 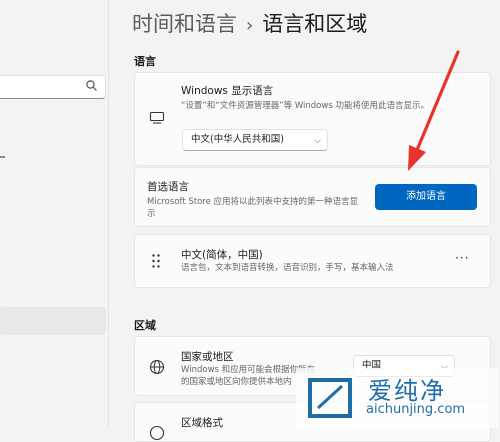 What do you see at coordinates (253, 208) in the screenshot?
I see `preferred-language-description: Microsoft Store 应用将以此列表中支持的第一种语言显示` at bounding box center [253, 208].